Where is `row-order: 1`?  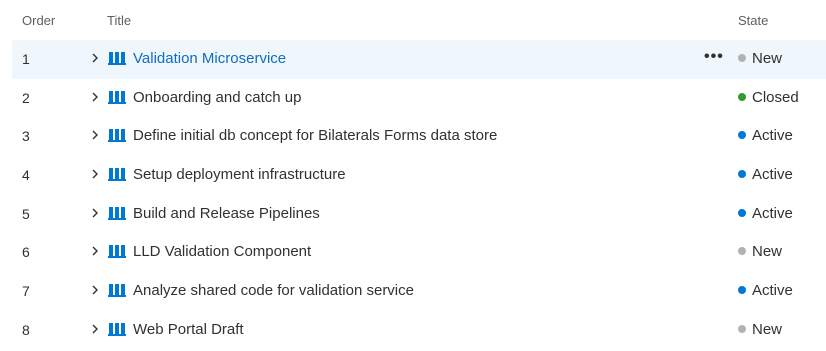 row-order: 1 is located at coordinates (26, 59).